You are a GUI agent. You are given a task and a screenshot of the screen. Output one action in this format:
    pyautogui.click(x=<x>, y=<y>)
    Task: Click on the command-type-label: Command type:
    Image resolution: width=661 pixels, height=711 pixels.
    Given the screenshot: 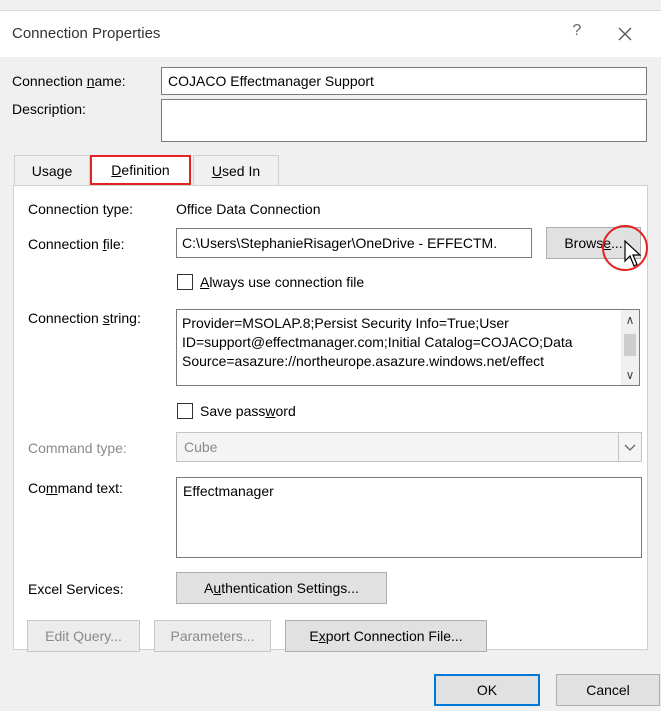 What is the action you would take?
    pyautogui.click(x=77, y=448)
    